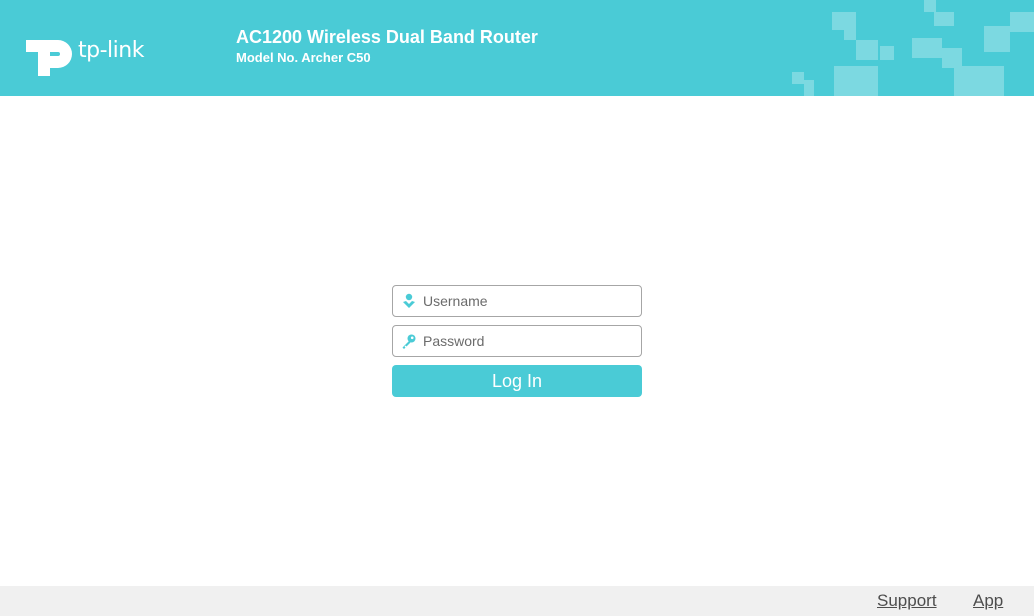  What do you see at coordinates (303, 57) in the screenshot?
I see `model-number: Model No. Archer C50` at bounding box center [303, 57].